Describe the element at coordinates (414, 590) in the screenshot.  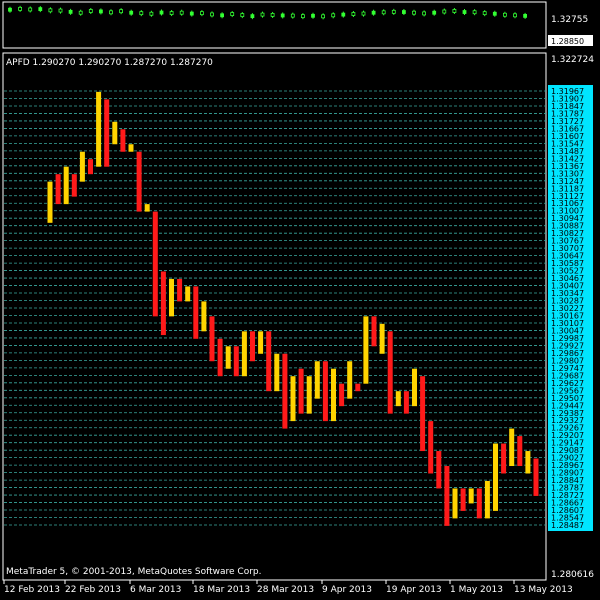
I see `date-label: 19 Apr 2013` at that location.